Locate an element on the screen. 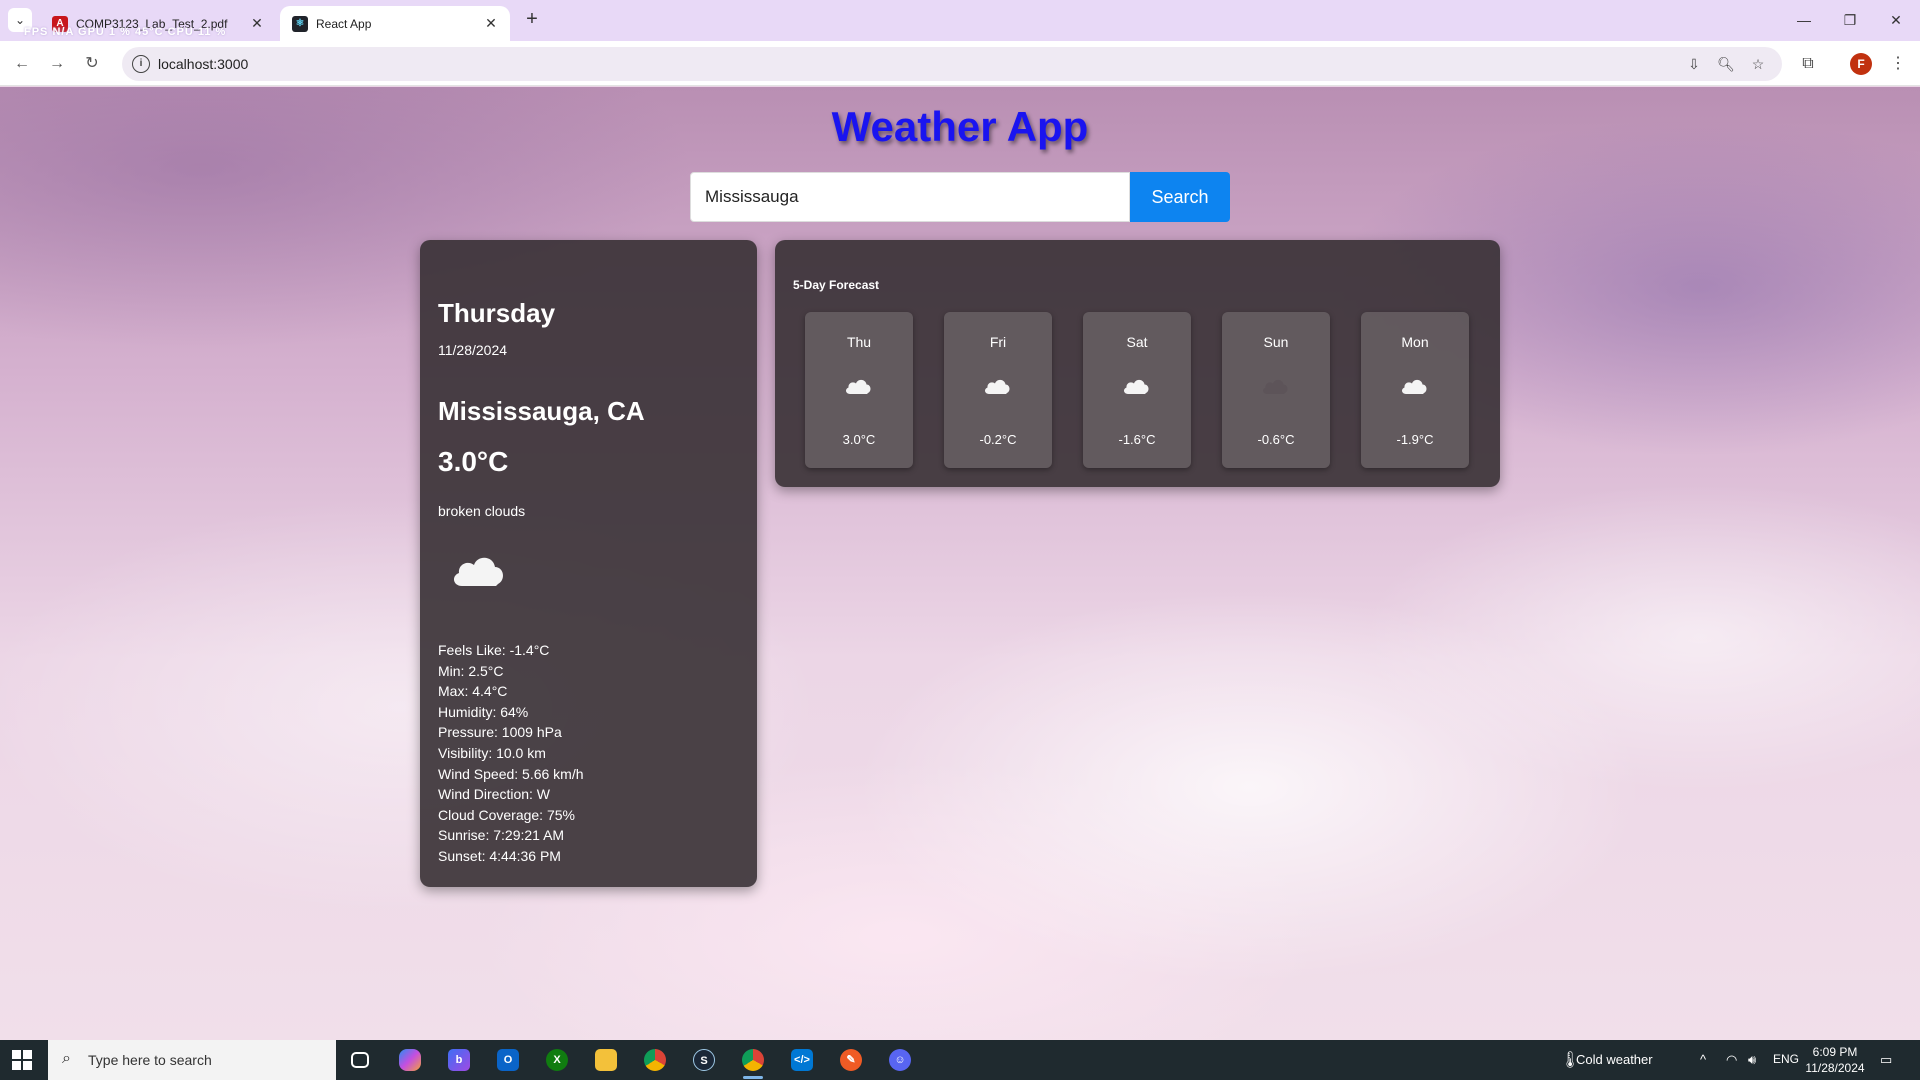 Image resolution: width=1920 pixels, height=1080 pixels. forecast-day-name: Fri is located at coordinates (998, 342).